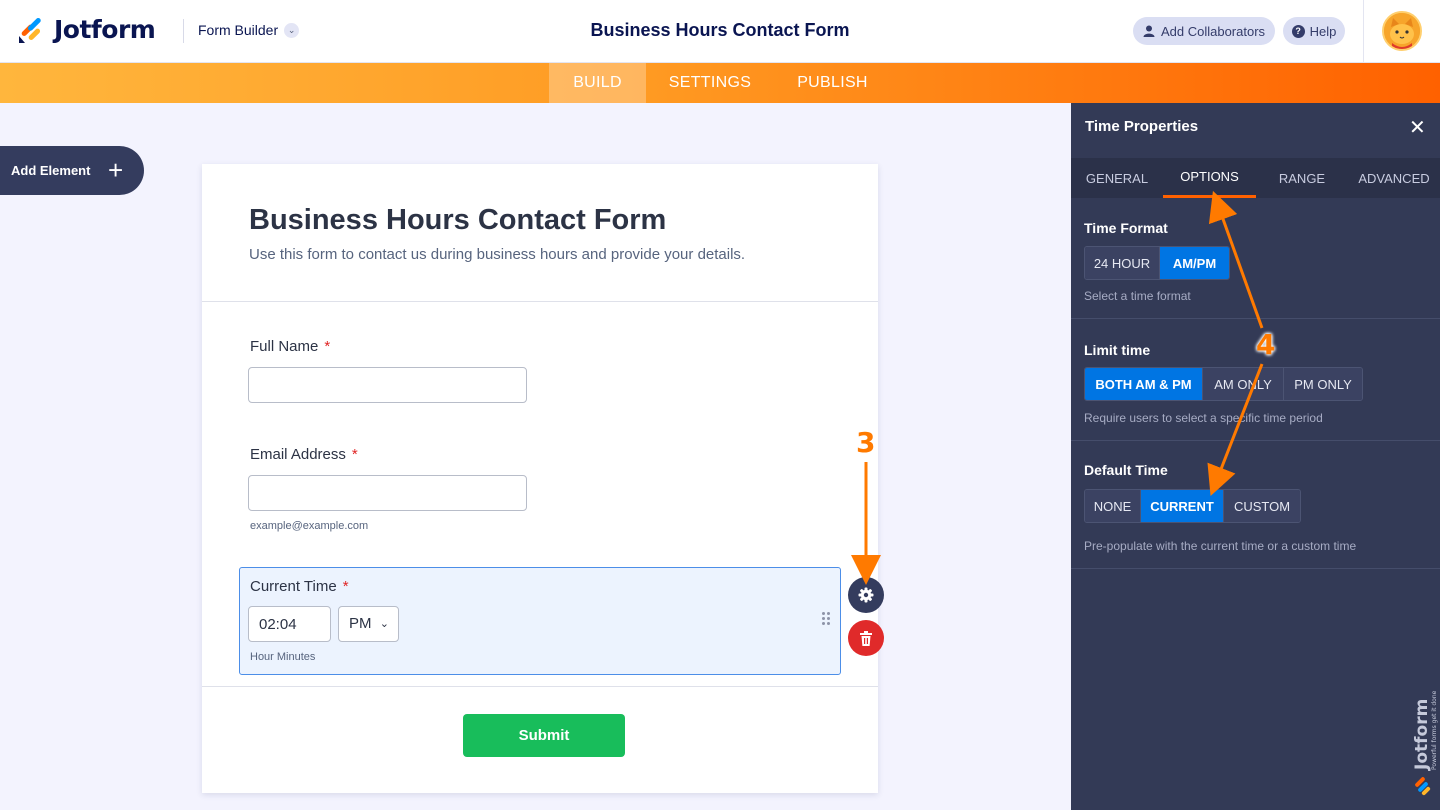 The height and width of the screenshot is (810, 1440). What do you see at coordinates (710, 83) in the screenshot?
I see `tab-settings: SETTINGS` at bounding box center [710, 83].